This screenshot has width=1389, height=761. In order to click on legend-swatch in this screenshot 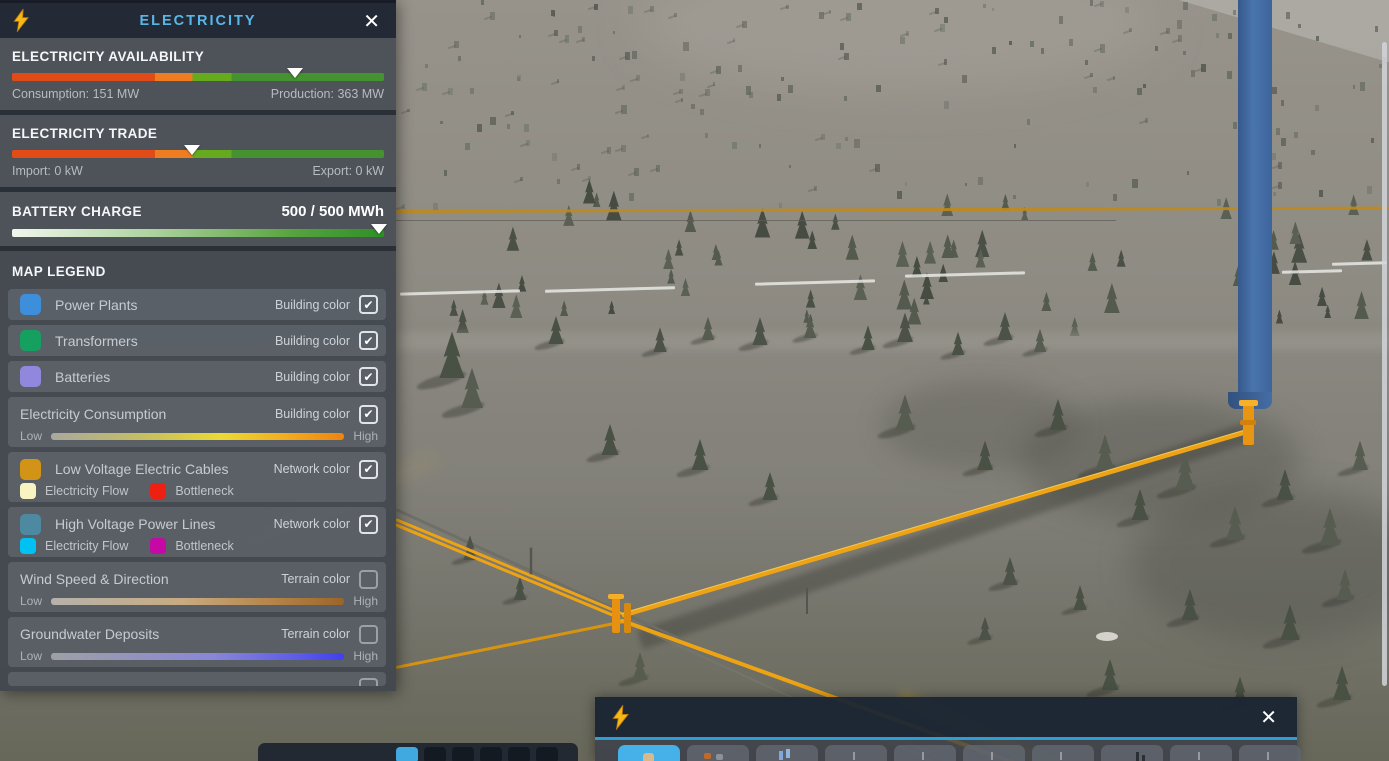, I will do `click(30, 304)`.